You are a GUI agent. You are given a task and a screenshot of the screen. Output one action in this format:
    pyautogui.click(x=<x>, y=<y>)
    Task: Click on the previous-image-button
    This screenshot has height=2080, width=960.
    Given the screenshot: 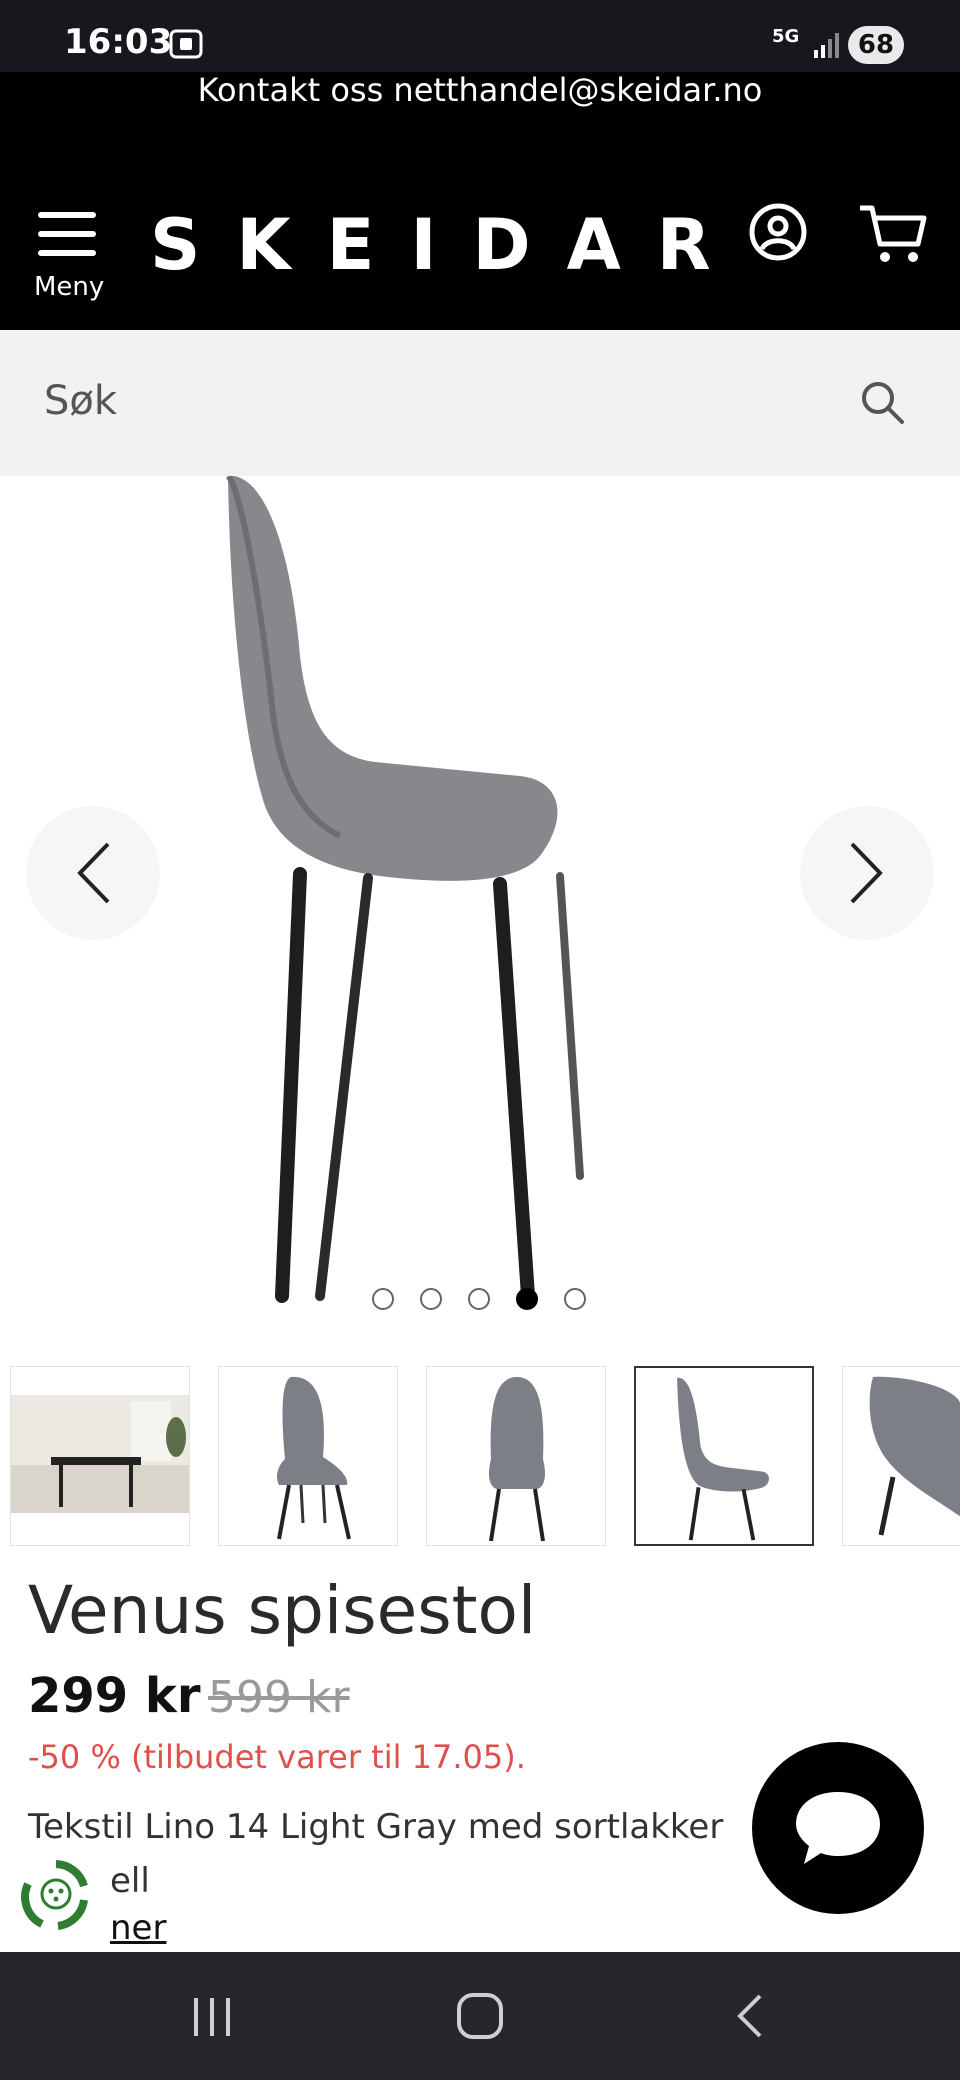 What is the action you would take?
    pyautogui.click(x=93, y=873)
    